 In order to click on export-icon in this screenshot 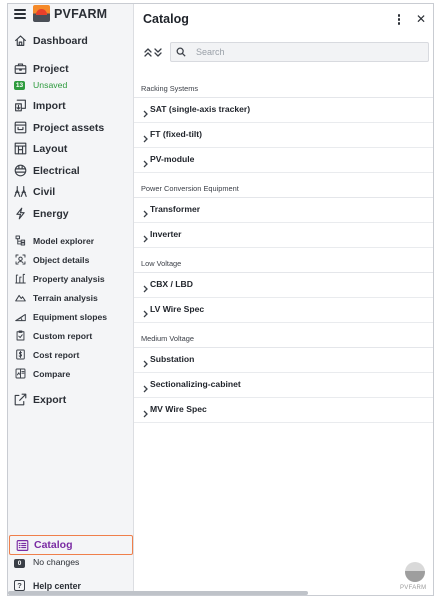, I will do `click(20, 400)`.